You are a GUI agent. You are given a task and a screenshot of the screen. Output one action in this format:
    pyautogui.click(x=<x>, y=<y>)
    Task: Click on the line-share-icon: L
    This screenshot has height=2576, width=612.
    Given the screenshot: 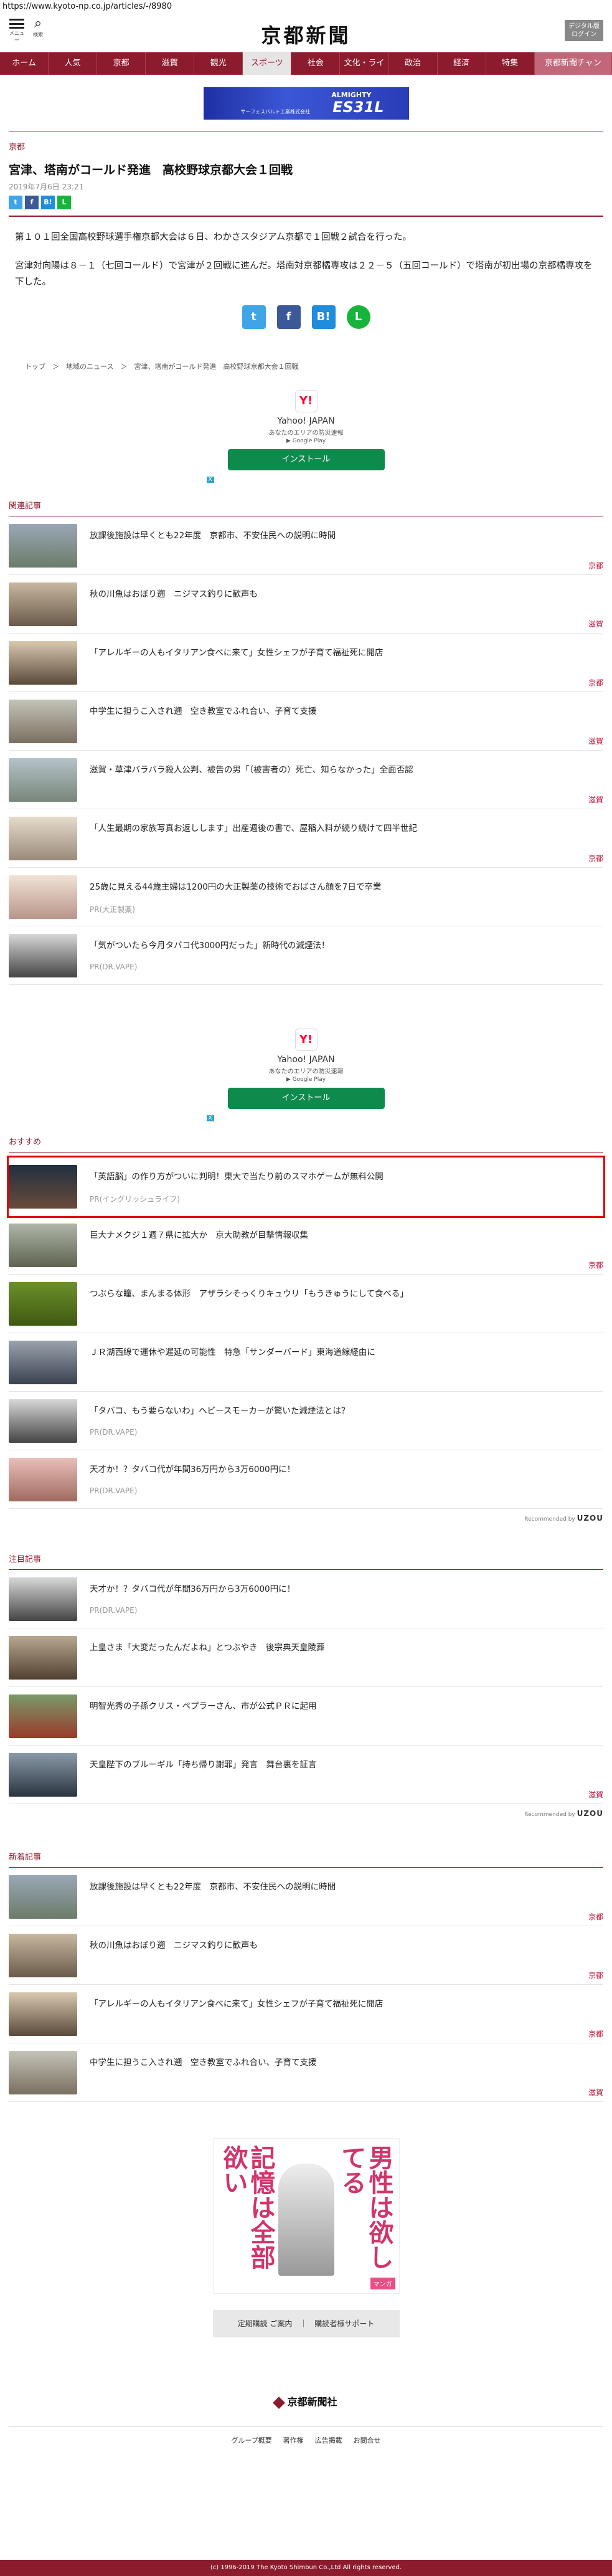 What is the action you would take?
    pyautogui.click(x=64, y=202)
    